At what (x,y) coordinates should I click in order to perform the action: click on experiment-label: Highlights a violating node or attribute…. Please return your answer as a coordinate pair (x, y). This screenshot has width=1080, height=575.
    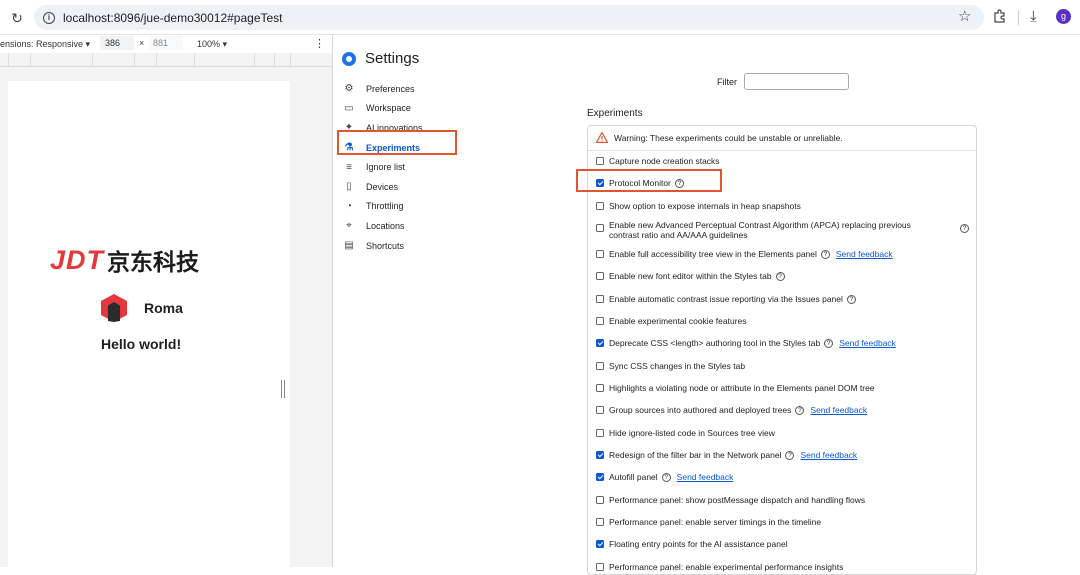
    Looking at the image, I should click on (742, 388).